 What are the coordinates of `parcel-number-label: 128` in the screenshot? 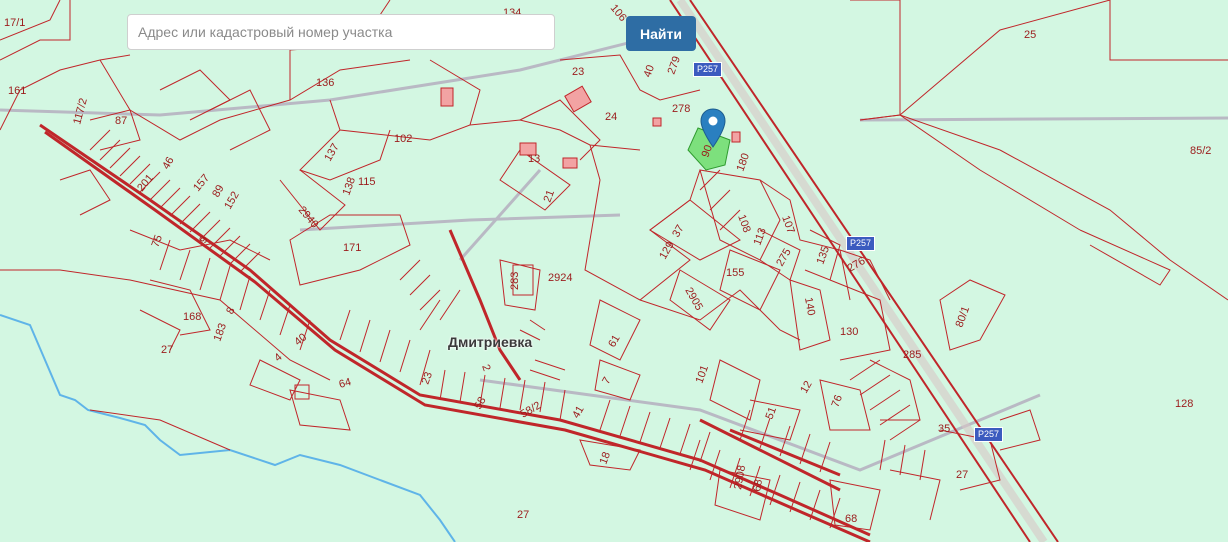 It's located at (1184, 404).